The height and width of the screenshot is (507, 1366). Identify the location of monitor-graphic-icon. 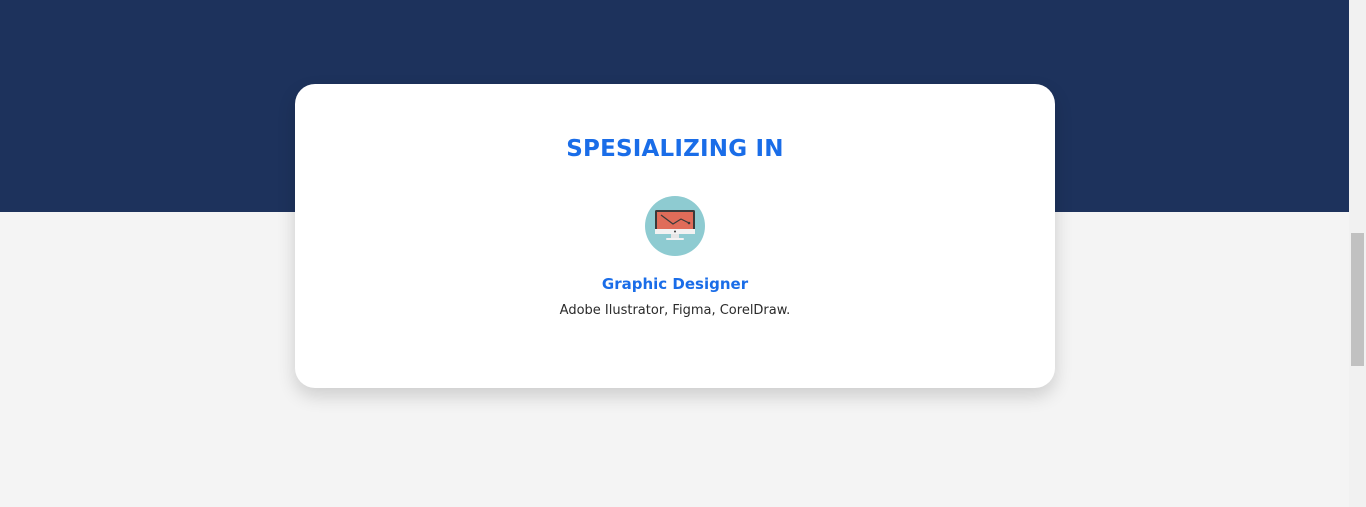
(675, 226).